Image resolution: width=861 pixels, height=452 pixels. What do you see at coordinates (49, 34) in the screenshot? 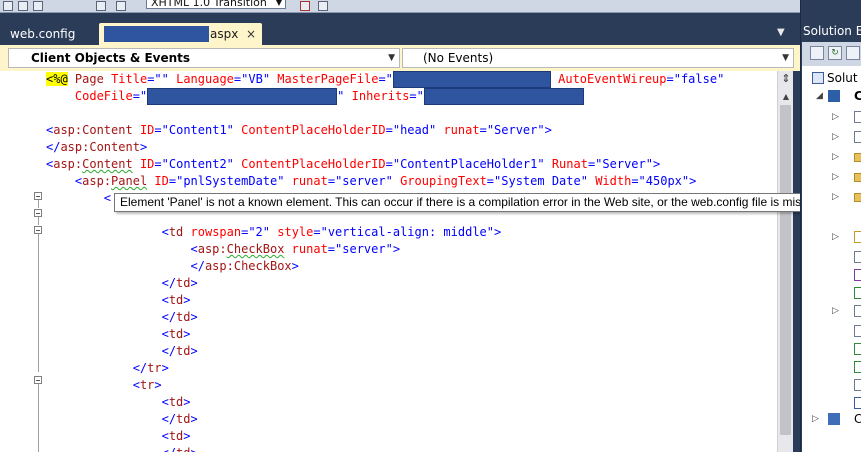
I see `tab-web-config: web.config` at bounding box center [49, 34].